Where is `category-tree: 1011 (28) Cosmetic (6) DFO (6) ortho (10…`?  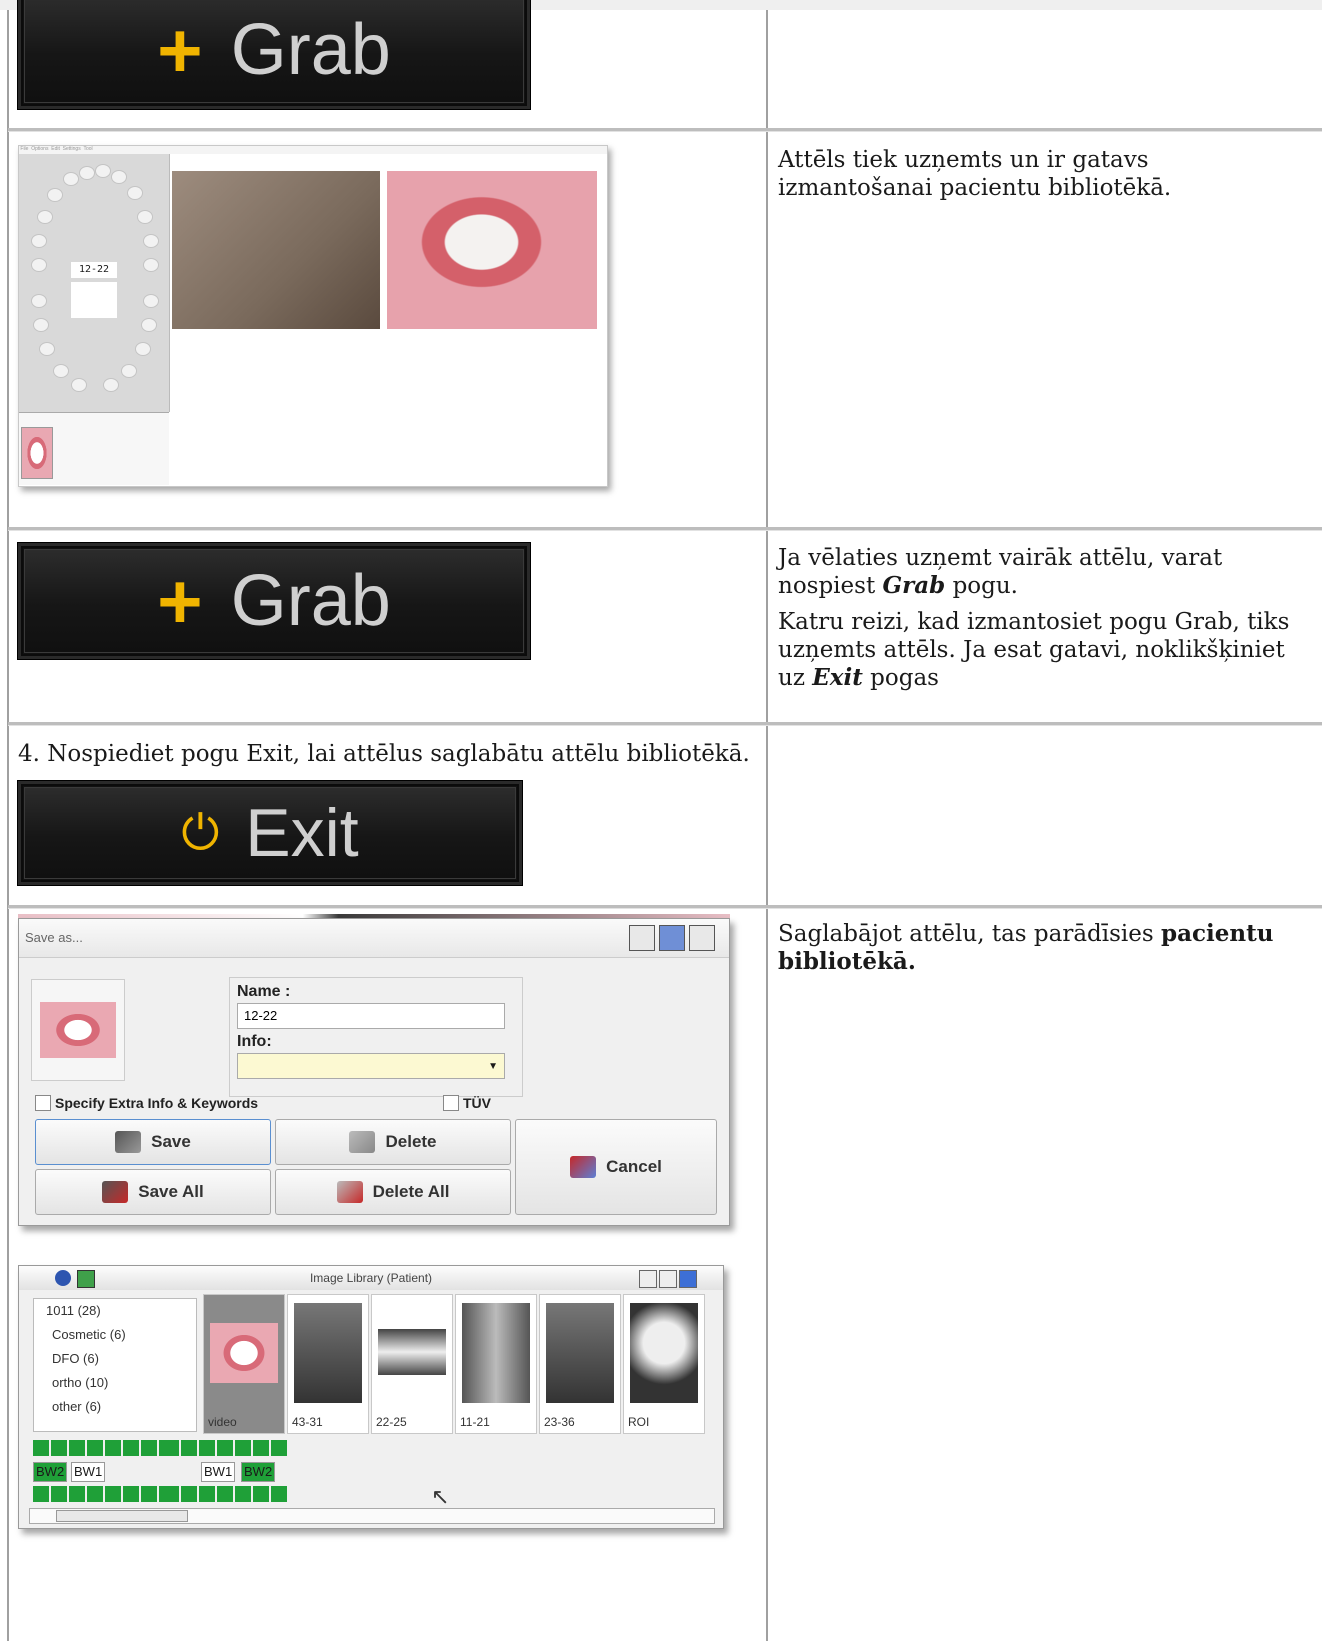
category-tree: 1011 (28) Cosmetic (6) DFO (6) ortho (10… is located at coordinates (115, 1365).